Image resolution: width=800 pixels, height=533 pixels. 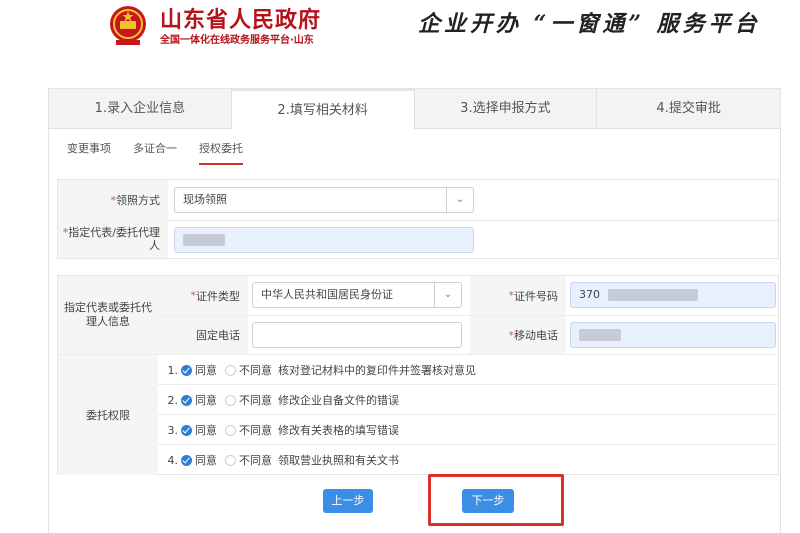 I want to click on permission-row: 4. 同意 不同意 领取营业执照和有关文书, so click(x=468, y=459).